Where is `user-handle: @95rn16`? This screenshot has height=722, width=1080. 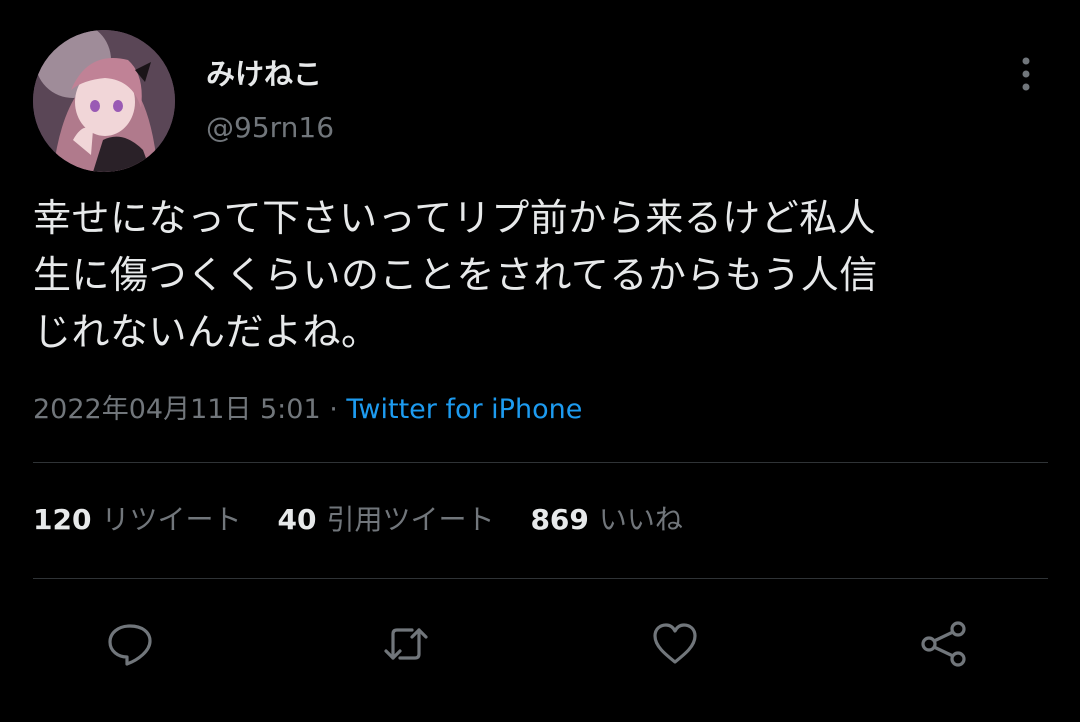 user-handle: @95rn16 is located at coordinates (270, 128).